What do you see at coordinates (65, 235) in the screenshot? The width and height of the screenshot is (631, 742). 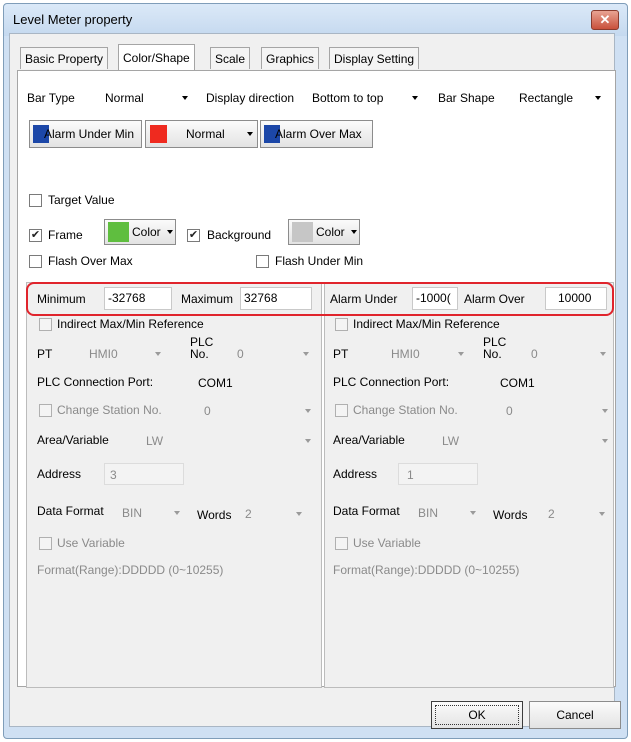 I see `frame-label: Frame` at bounding box center [65, 235].